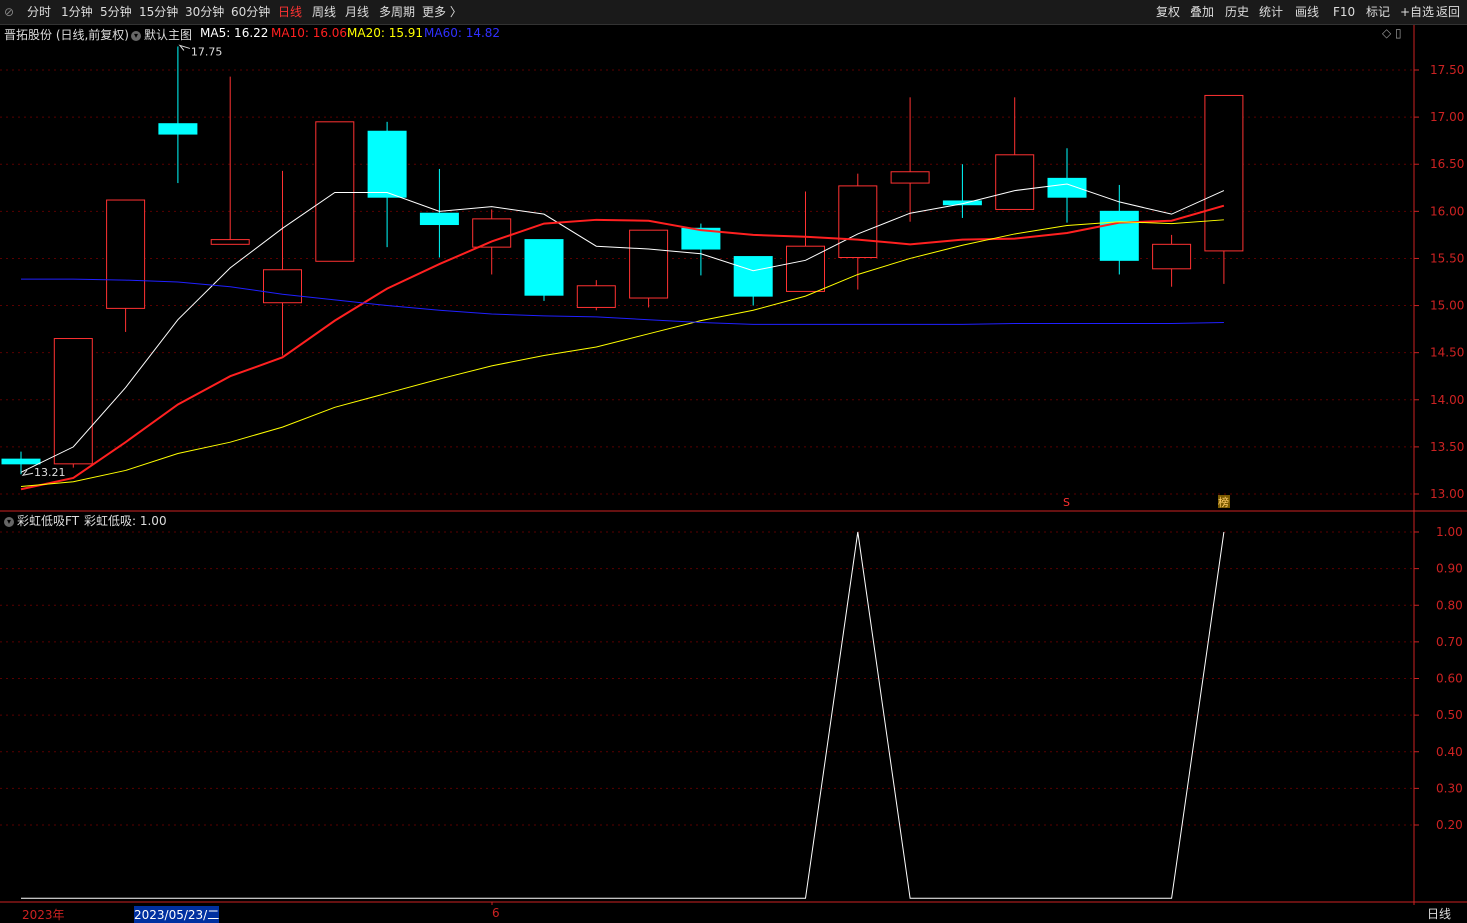  What do you see at coordinates (1447, 494) in the screenshot?
I see `y-tick-label: 13.00` at bounding box center [1447, 494].